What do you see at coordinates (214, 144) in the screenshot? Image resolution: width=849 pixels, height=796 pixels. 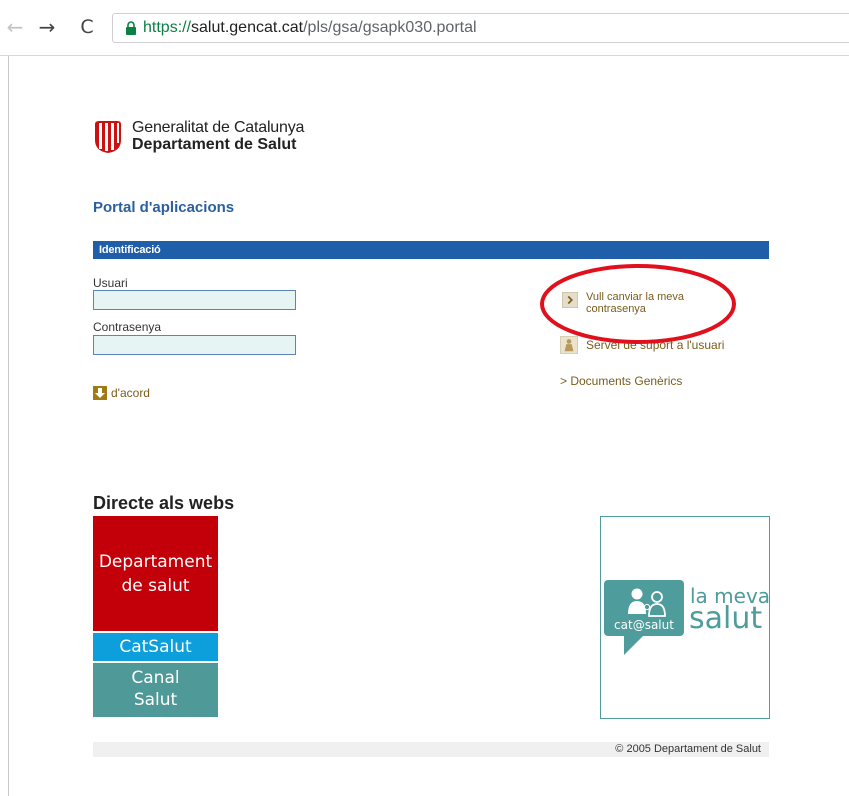 I see `logo-text-department: Departament de Salut` at bounding box center [214, 144].